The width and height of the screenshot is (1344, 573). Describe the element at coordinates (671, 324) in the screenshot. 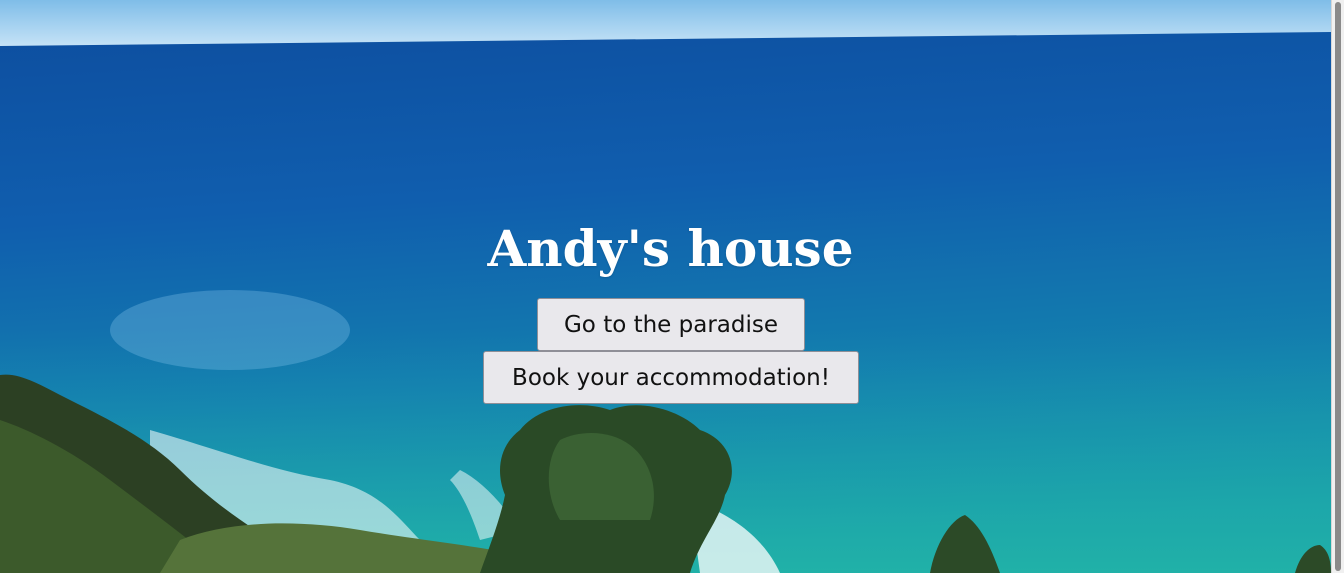

I see `go-to-paradise-button: Go to the paradise` at that location.